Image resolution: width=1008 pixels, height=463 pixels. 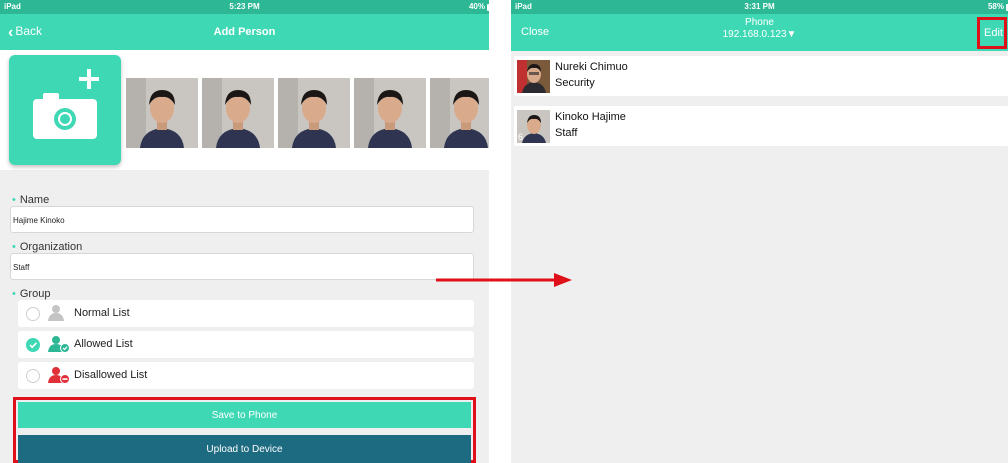 I want to click on list-item: 6 Kinoko Hajime Staff, so click(x=761, y=126).